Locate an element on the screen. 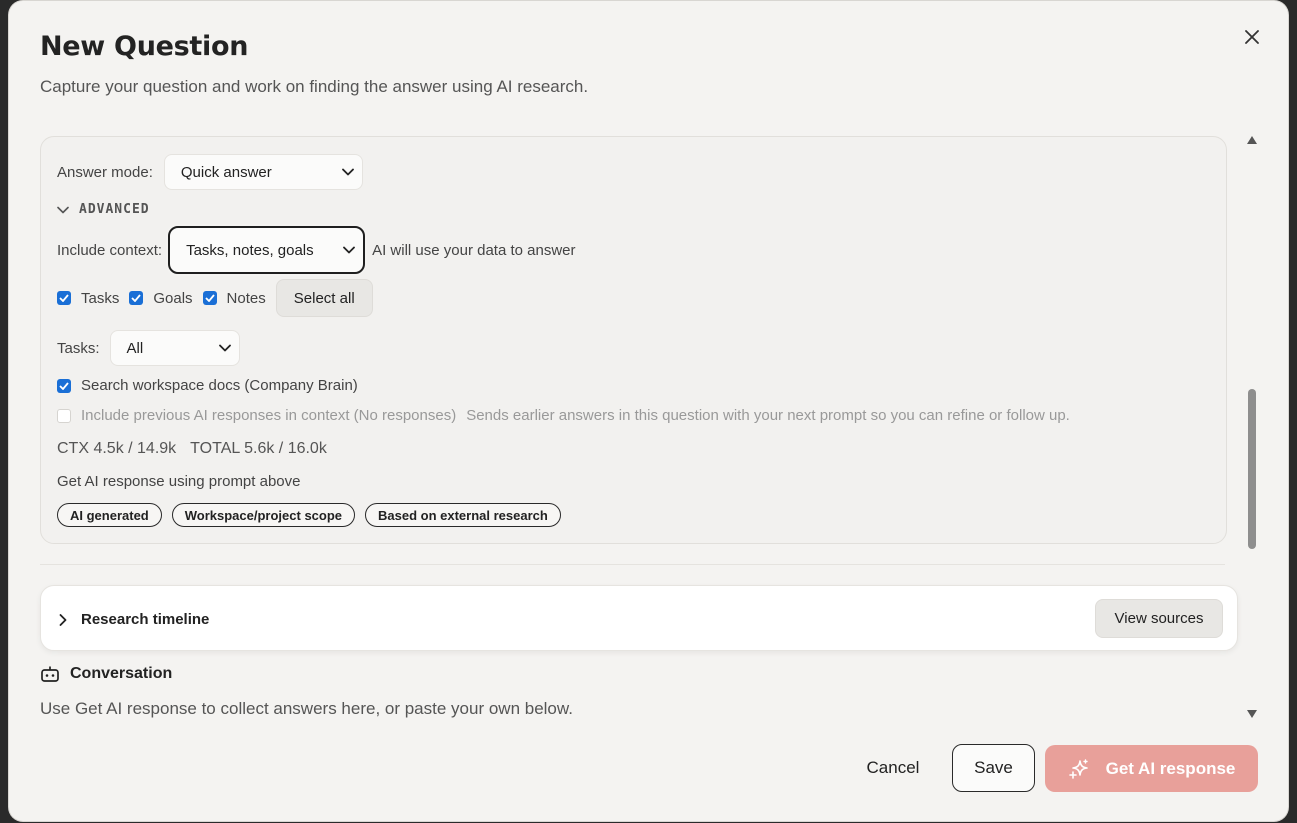 The height and width of the screenshot is (823, 1297). view-sources-button: View sources is located at coordinates (1159, 618).